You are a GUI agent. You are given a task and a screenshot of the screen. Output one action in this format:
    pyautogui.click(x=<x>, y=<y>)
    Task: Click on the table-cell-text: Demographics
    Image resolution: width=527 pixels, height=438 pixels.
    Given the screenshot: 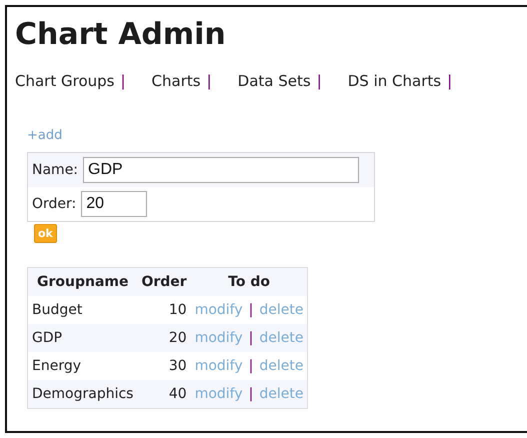 What is the action you would take?
    pyautogui.click(x=82, y=394)
    